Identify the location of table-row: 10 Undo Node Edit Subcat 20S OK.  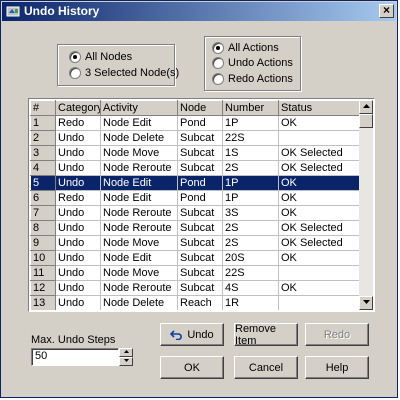
(195, 258).